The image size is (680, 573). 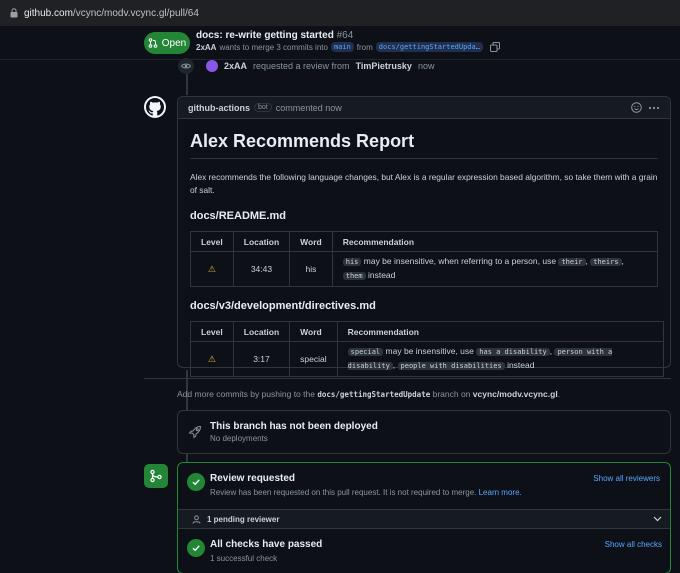 What do you see at coordinates (309, 108) in the screenshot?
I see `comment-time: commented now` at bounding box center [309, 108].